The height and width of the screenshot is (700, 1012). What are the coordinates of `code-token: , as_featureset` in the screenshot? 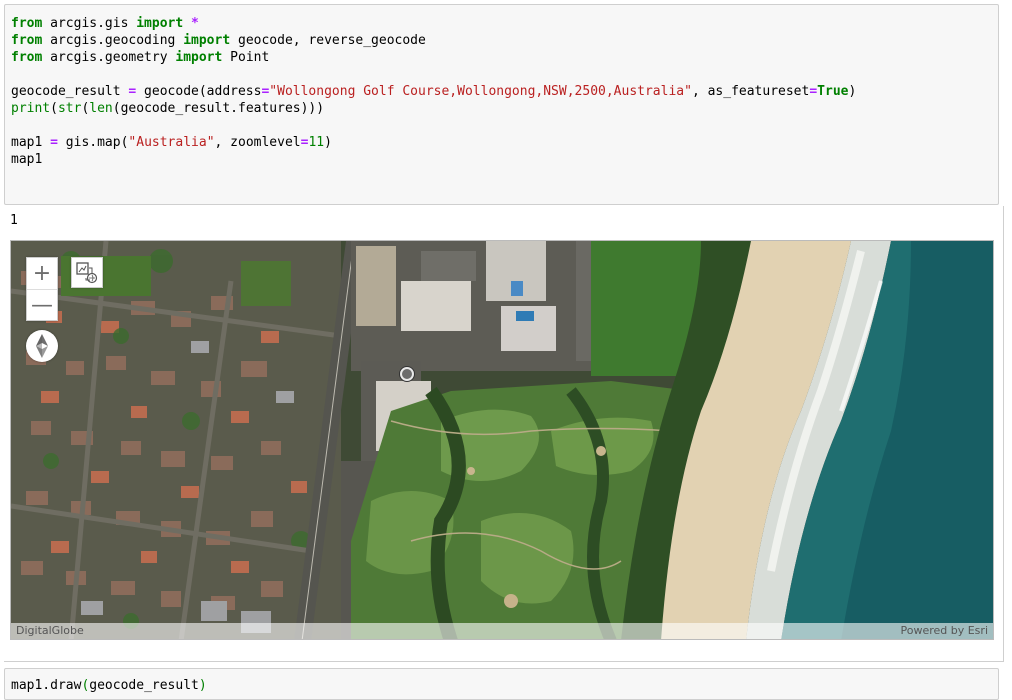 It's located at (750, 91).